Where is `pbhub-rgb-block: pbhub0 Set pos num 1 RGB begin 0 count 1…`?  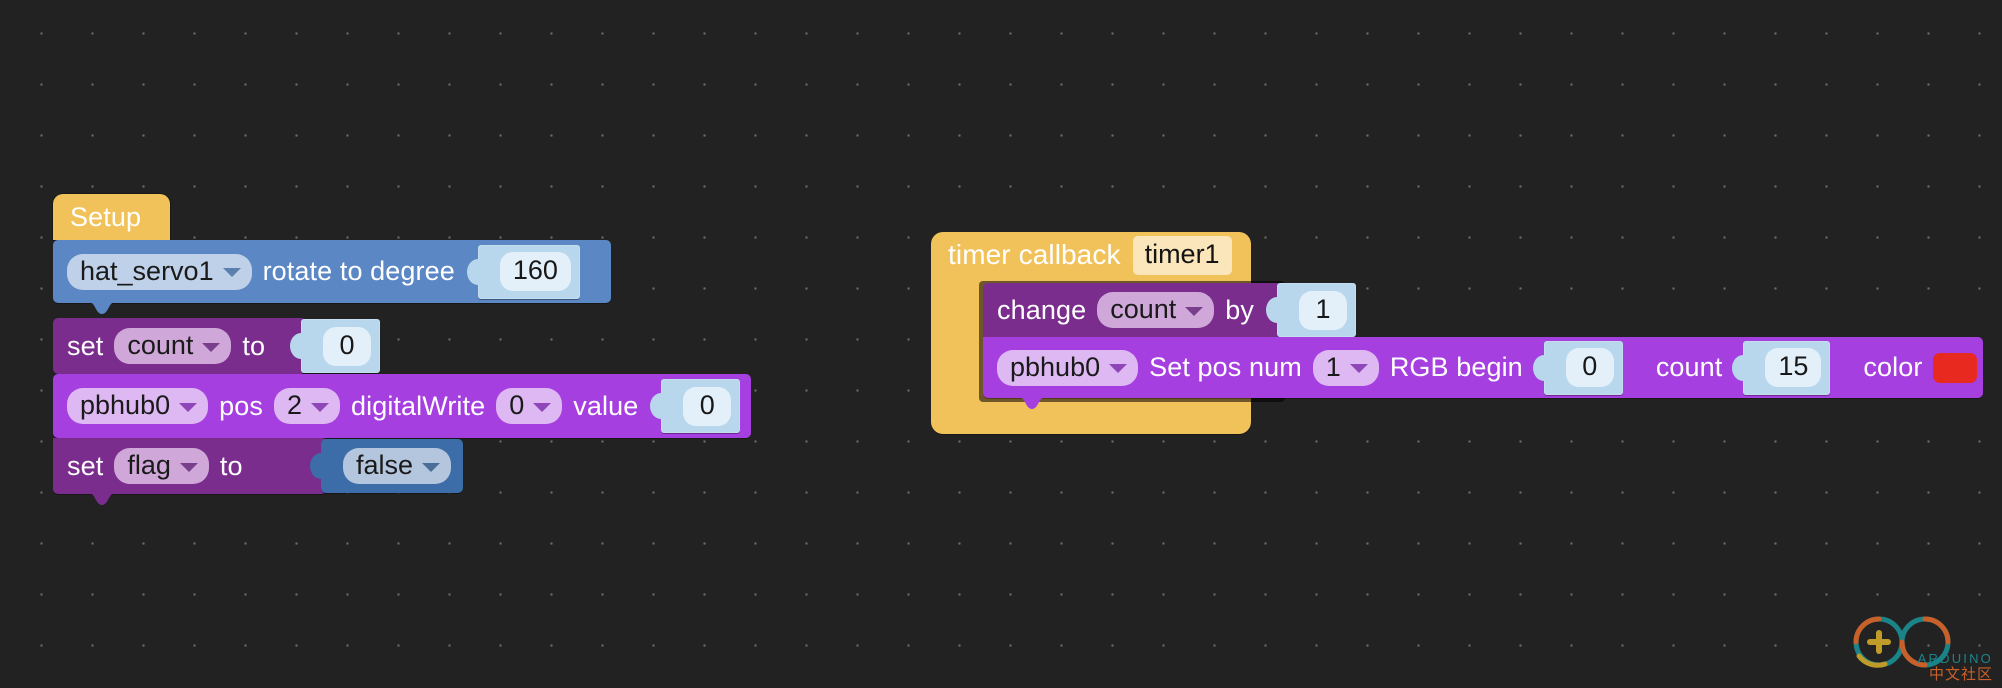 pbhub-rgb-block: pbhub0 Set pos num 1 RGB begin 0 count 1… is located at coordinates (1483, 367).